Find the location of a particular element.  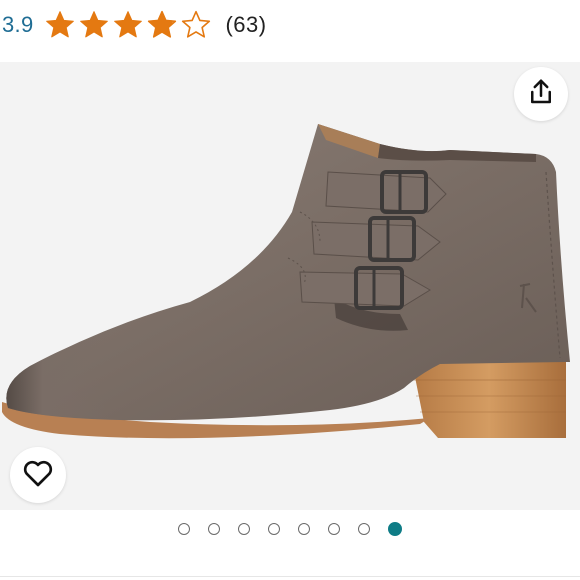

heart-icon is located at coordinates (38, 475).